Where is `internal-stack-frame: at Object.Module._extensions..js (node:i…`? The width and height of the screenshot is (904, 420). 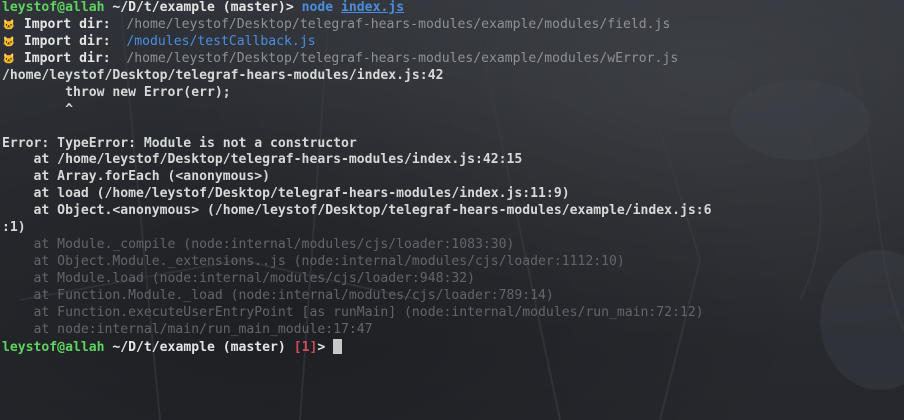
internal-stack-frame: at Object.Module._extensions..js (node:i… is located at coordinates (313, 262).